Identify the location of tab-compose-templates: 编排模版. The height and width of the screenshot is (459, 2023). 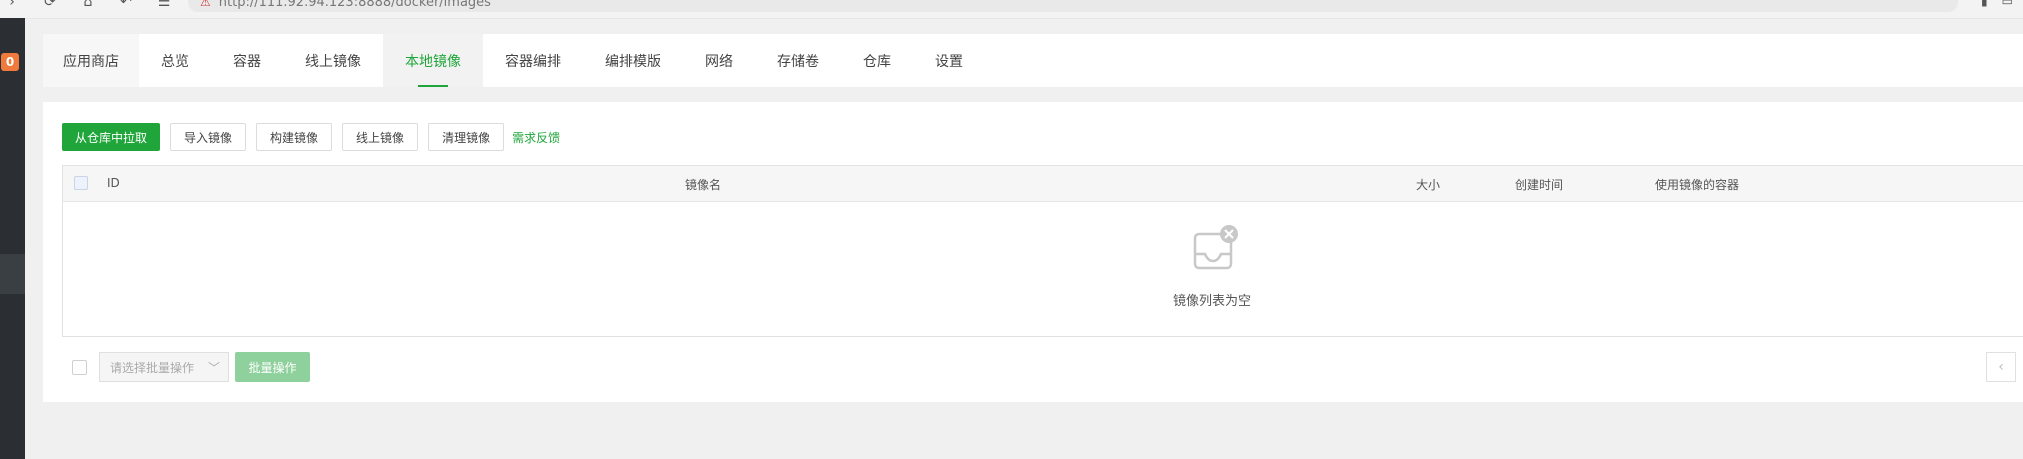
(633, 60).